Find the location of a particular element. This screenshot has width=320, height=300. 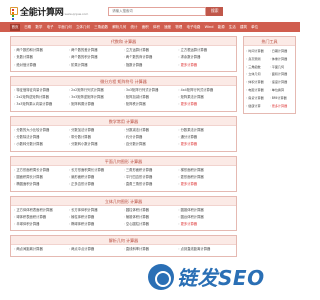

site-name: 全能计算网 is located at coordinates (42, 11).